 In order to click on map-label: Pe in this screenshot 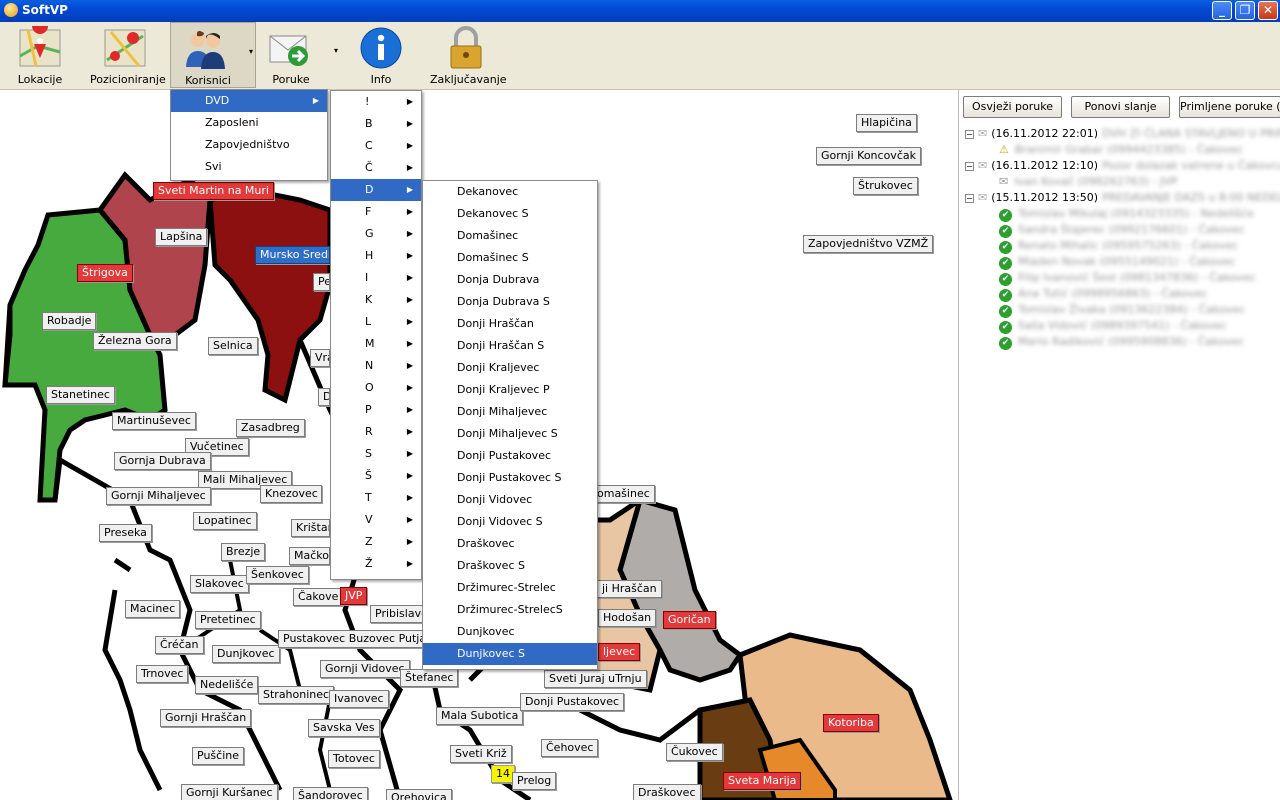, I will do `click(321, 282)`.